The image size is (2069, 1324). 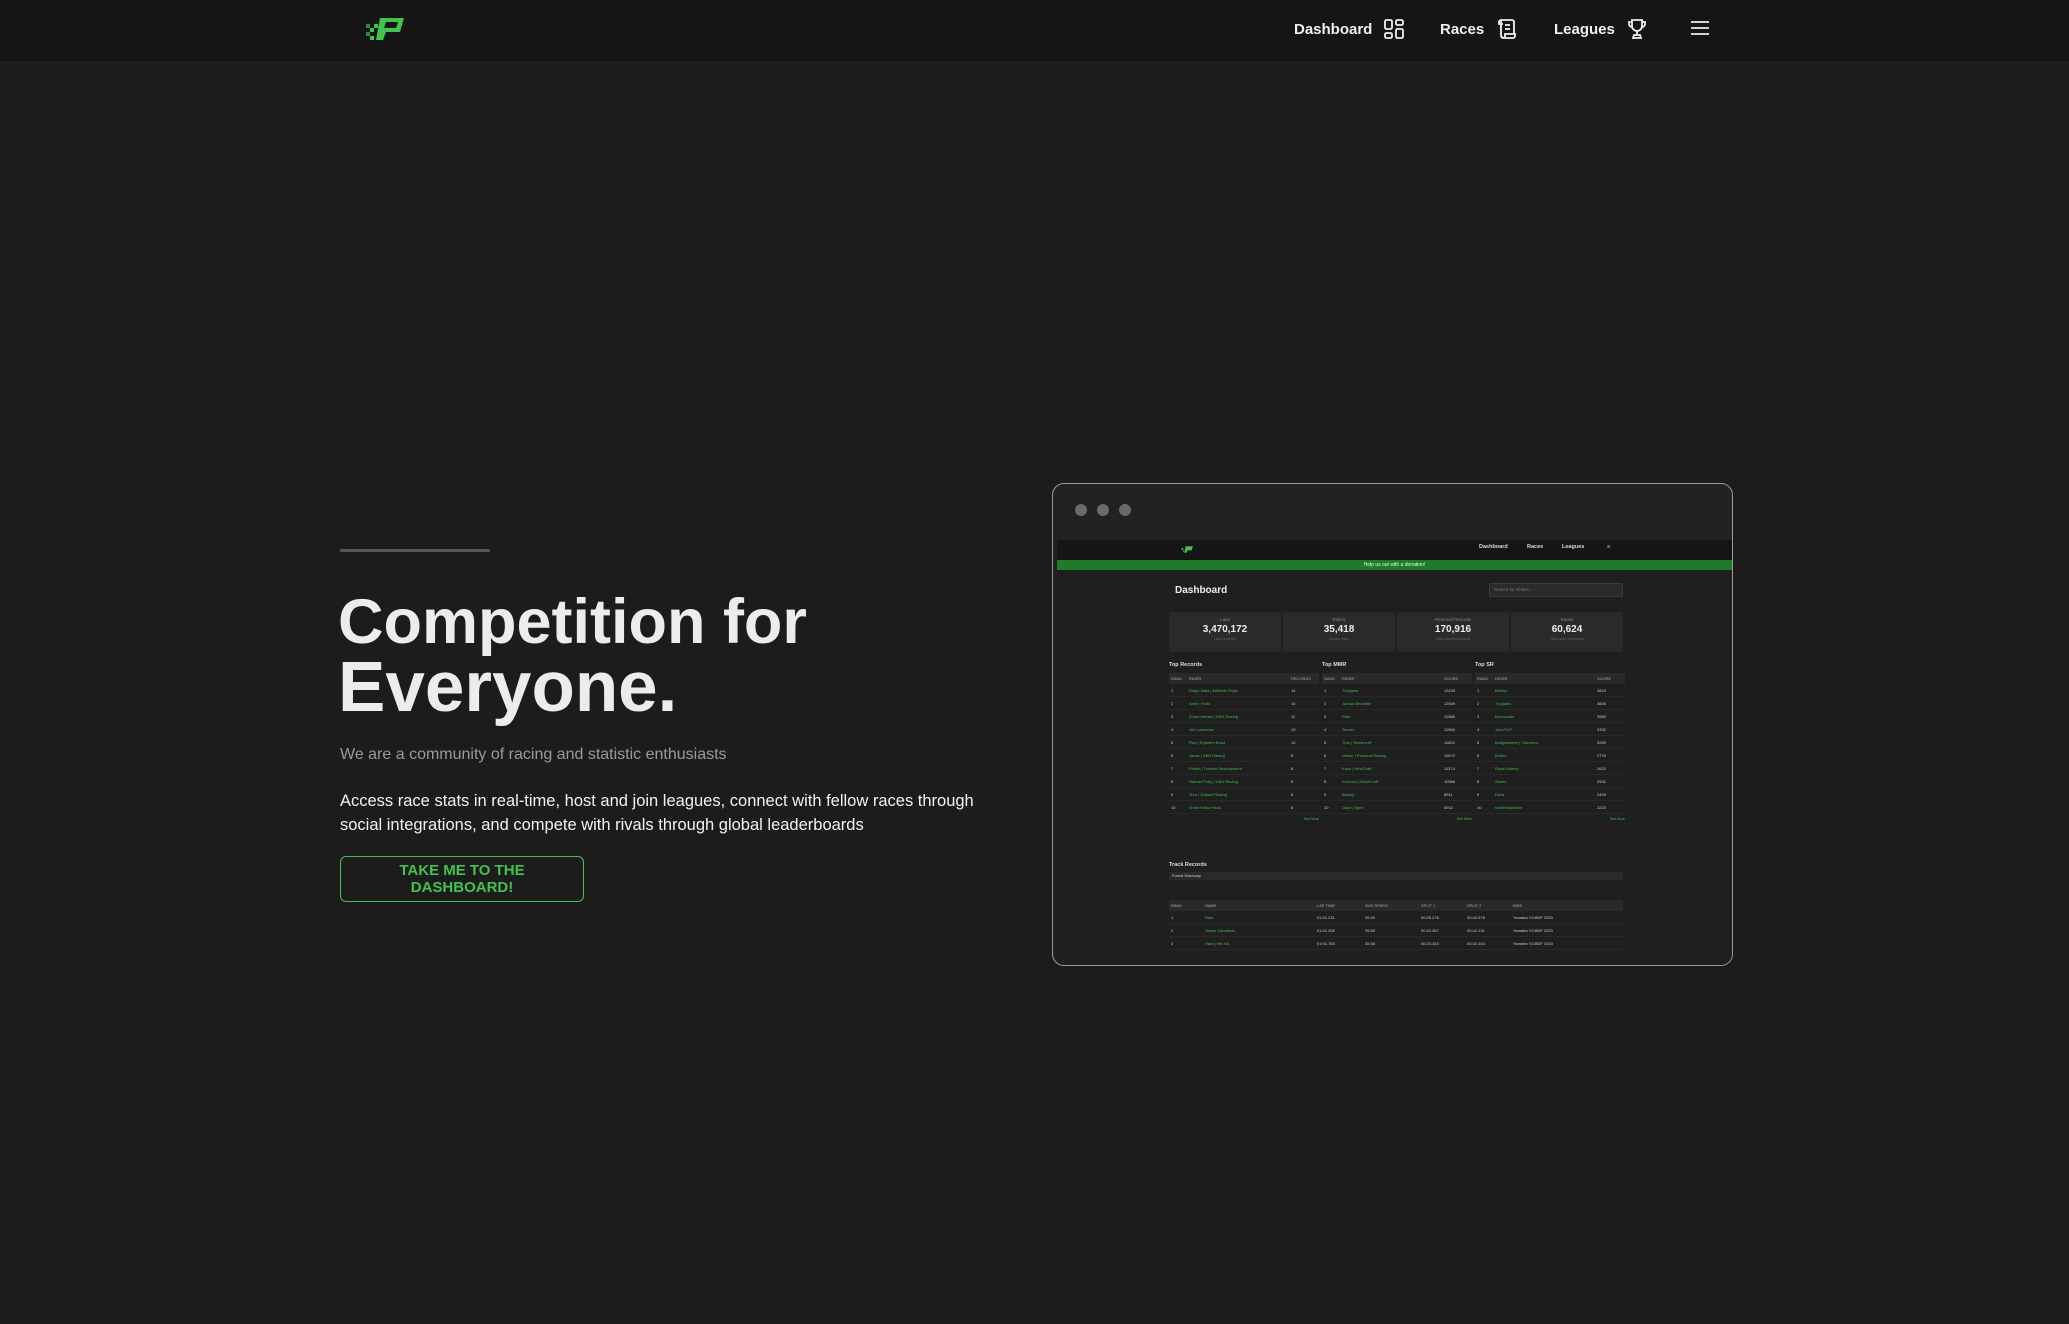 What do you see at coordinates (462, 879) in the screenshot?
I see `dashboard-cta-button: TAKE ME TO THE DASHBOARD!` at bounding box center [462, 879].